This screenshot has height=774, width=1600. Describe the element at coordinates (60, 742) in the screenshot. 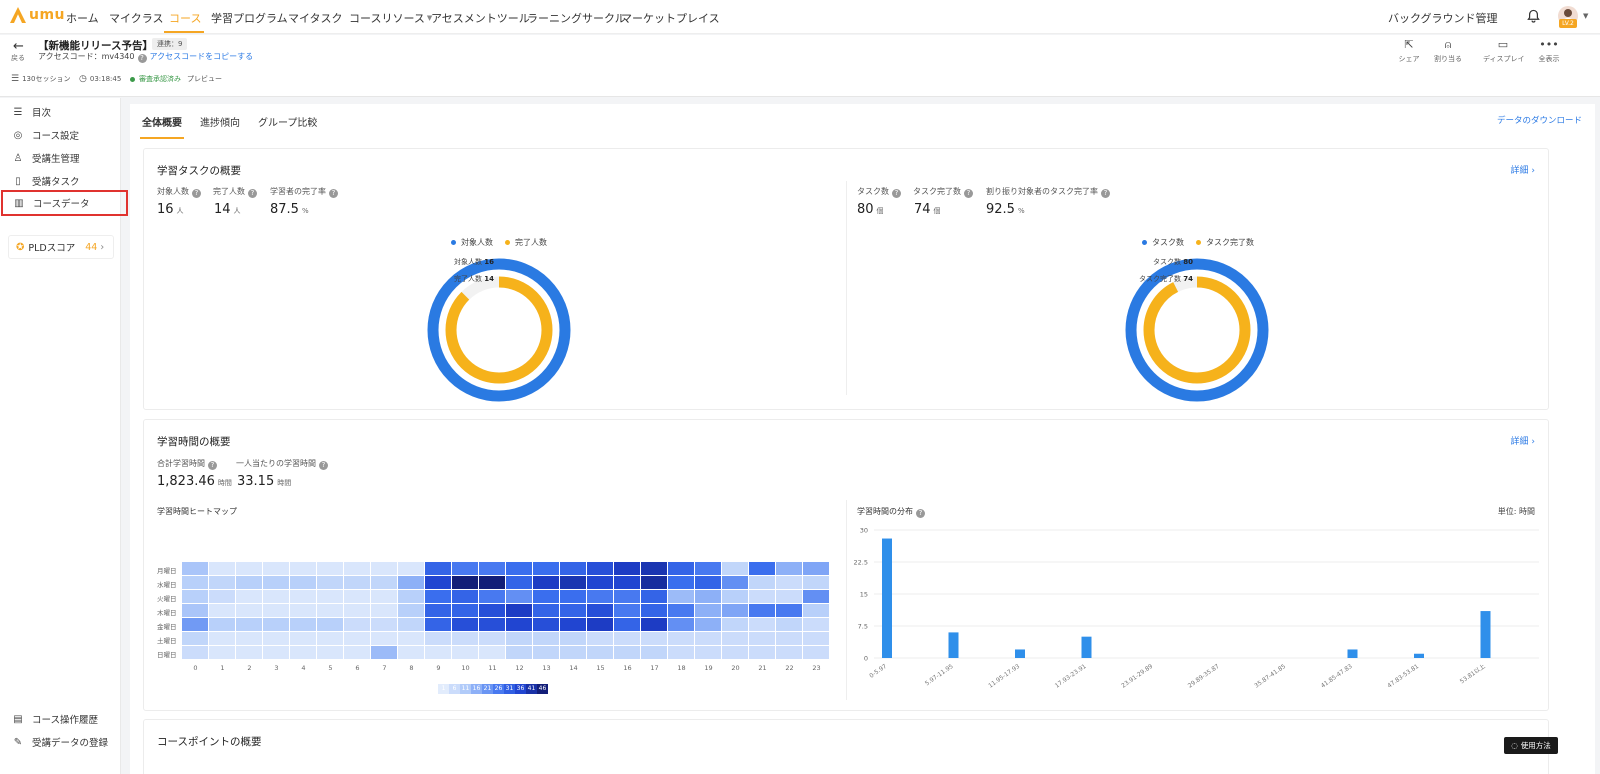

I see `sidebar-item-learner-data-import: ✎ 受講データの登録` at that location.